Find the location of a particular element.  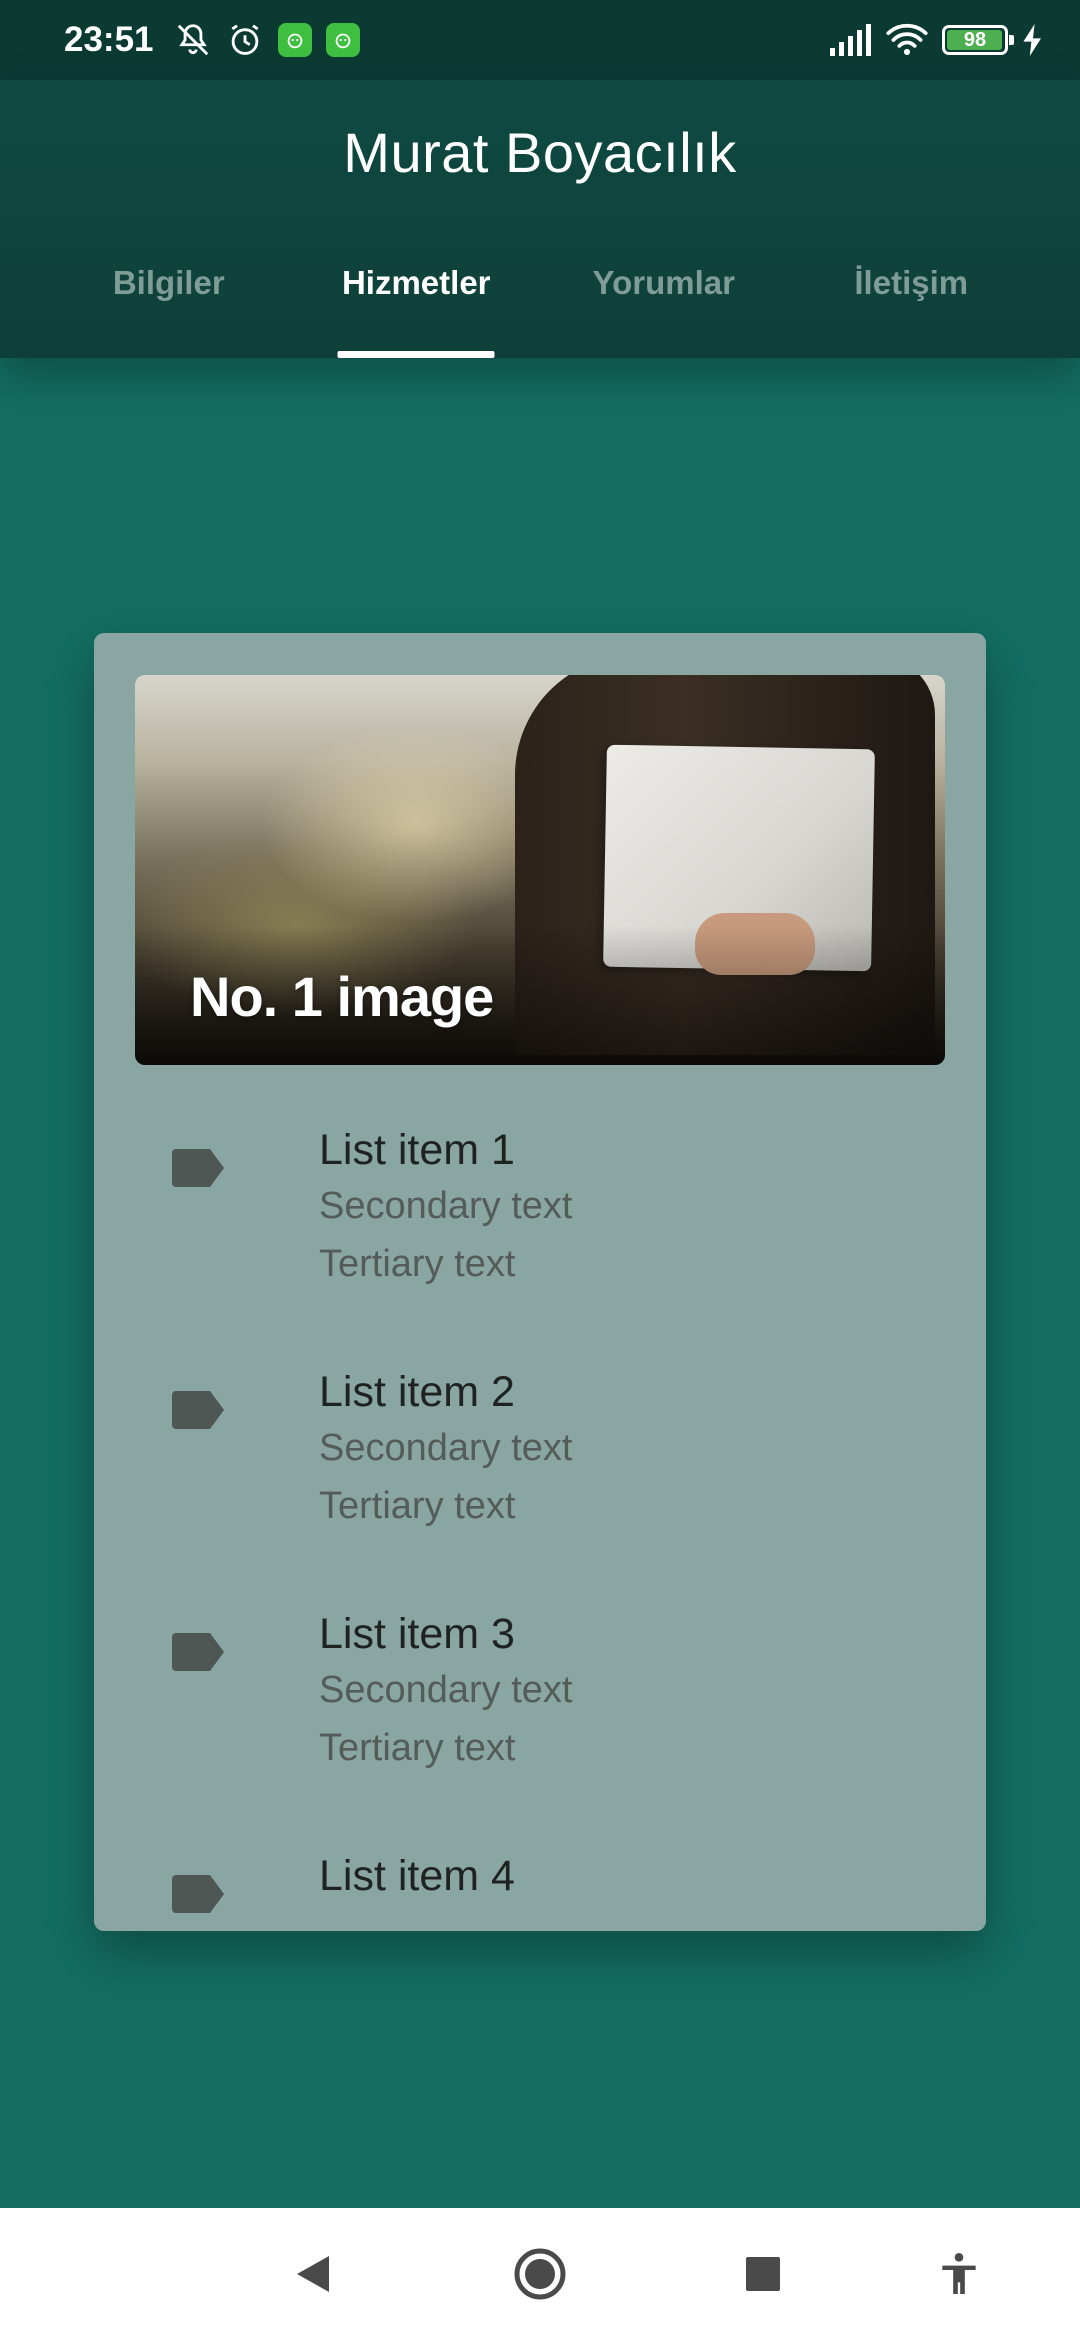

home-button is located at coordinates (540, 2276).